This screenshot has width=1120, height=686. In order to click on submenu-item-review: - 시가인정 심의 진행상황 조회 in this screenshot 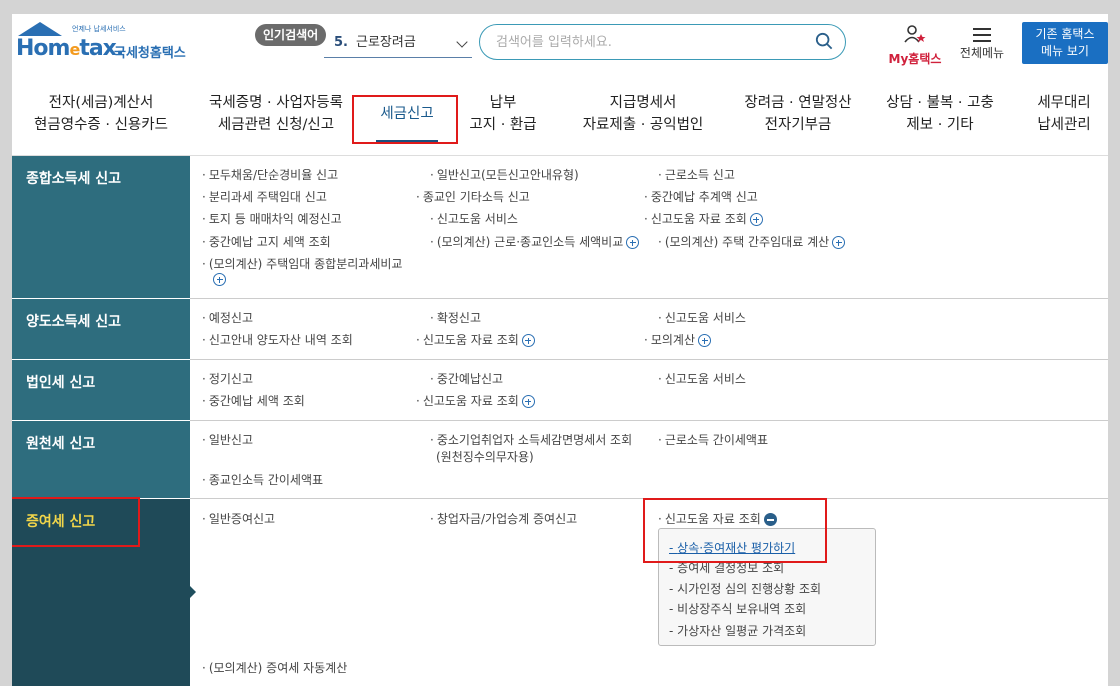, I will do `click(745, 588)`.